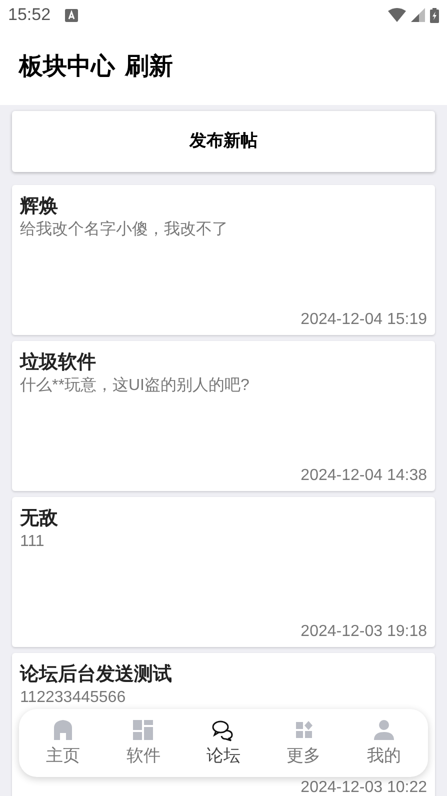  Describe the element at coordinates (223, 730) in the screenshot. I see `chat-bubbles-icon` at that location.